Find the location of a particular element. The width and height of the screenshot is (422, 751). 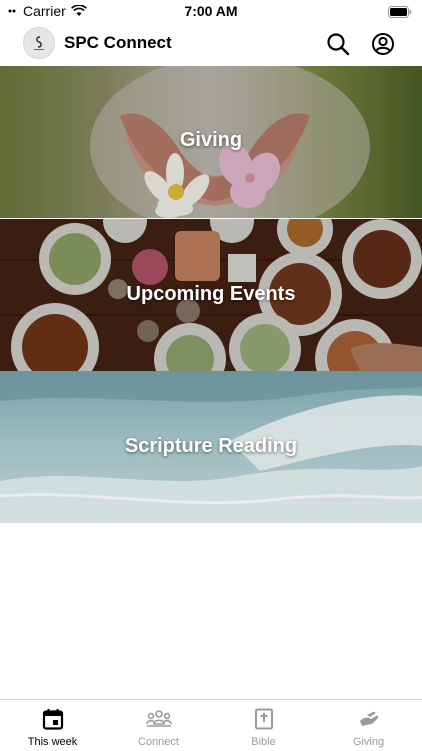

tab-connect: Connect is located at coordinates (158, 725).